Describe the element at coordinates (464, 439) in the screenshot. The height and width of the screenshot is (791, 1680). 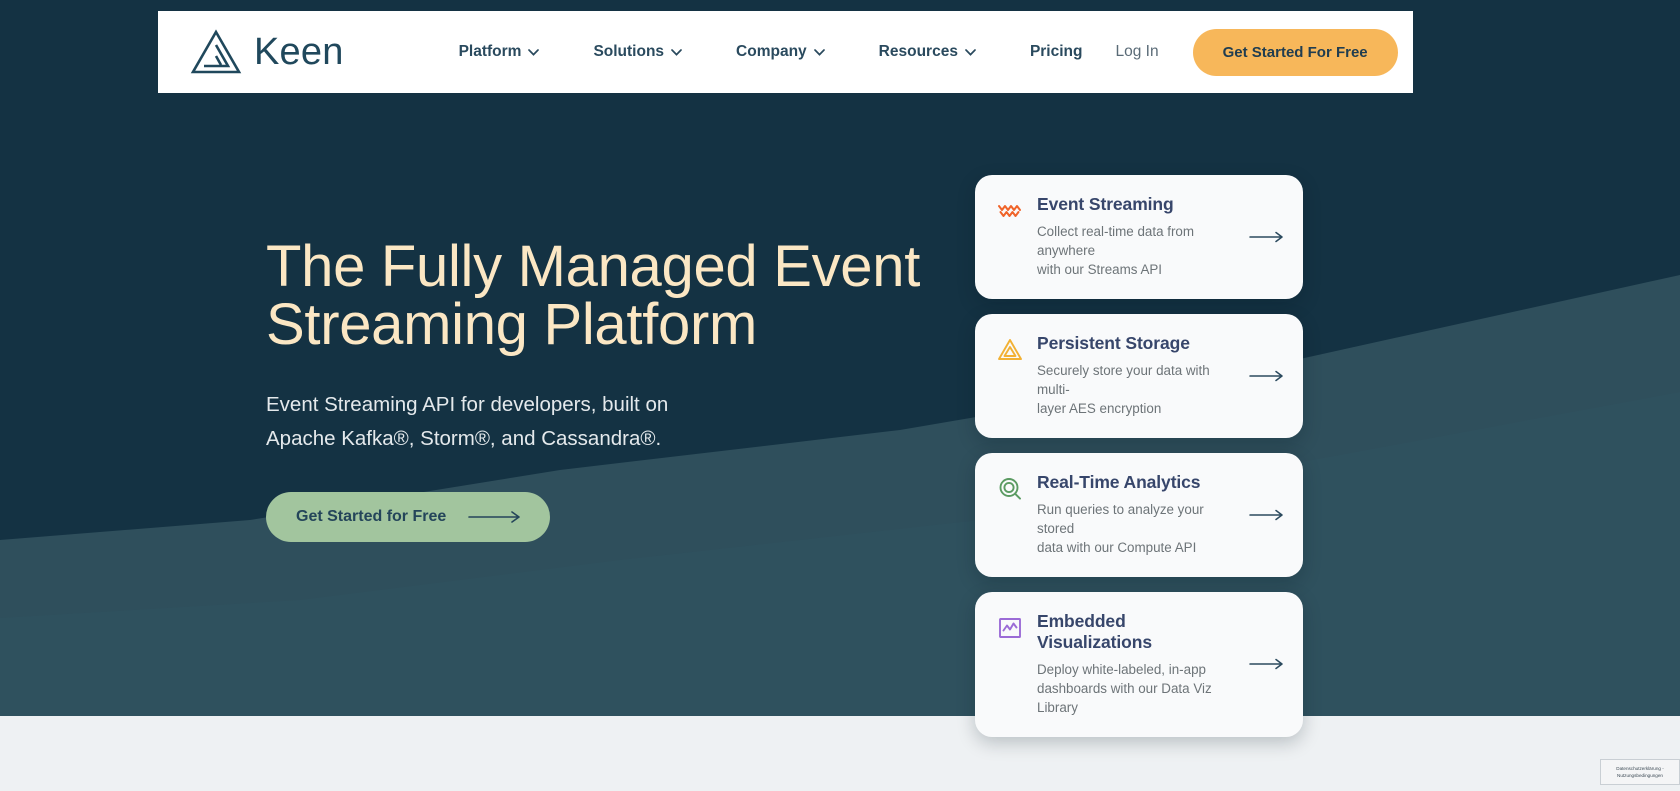
I see `hero-subtitle-line-2: Apache Kafka®, Storm®, and Cassandra®.` at that location.